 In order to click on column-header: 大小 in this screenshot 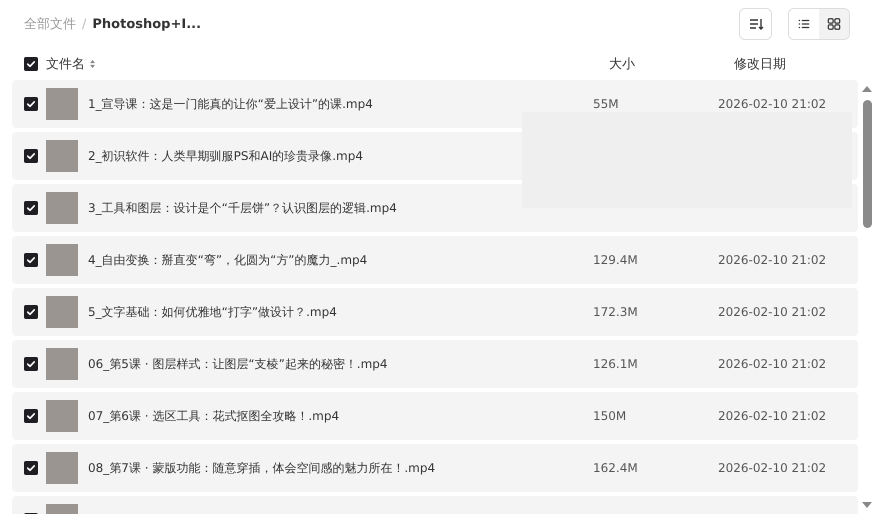, I will do `click(622, 64)`.